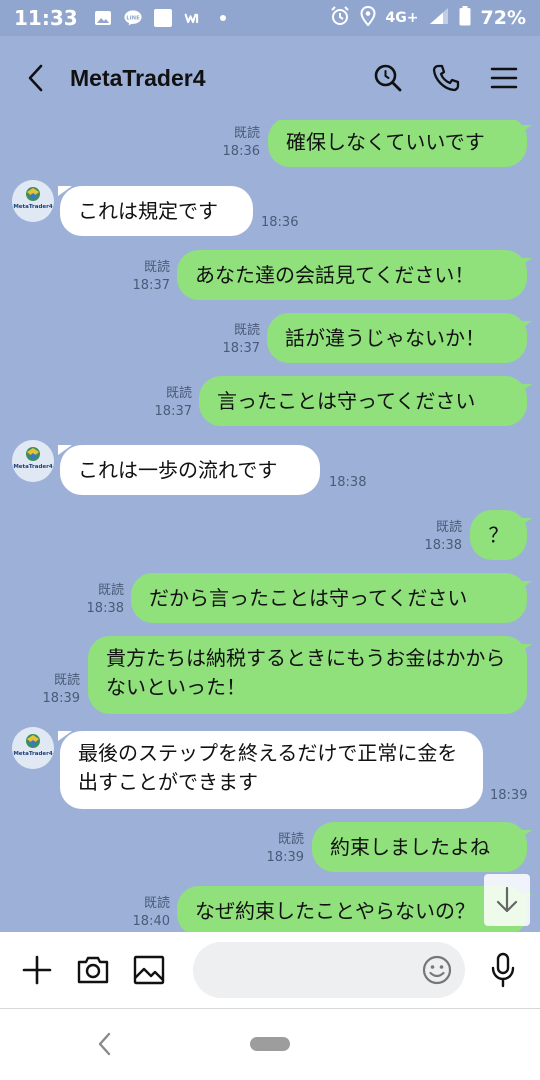  Describe the element at coordinates (138, 77) in the screenshot. I see `chat-title: MetaTrader4` at that location.